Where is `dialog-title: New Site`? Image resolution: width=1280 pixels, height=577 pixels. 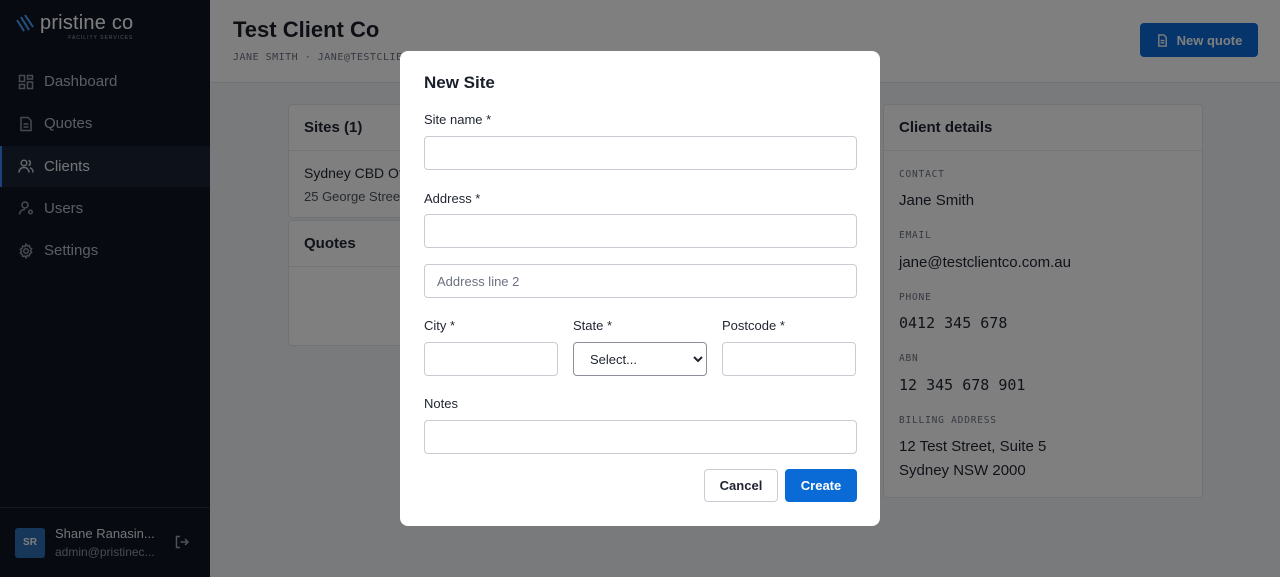 dialog-title: New Site is located at coordinates (459, 82).